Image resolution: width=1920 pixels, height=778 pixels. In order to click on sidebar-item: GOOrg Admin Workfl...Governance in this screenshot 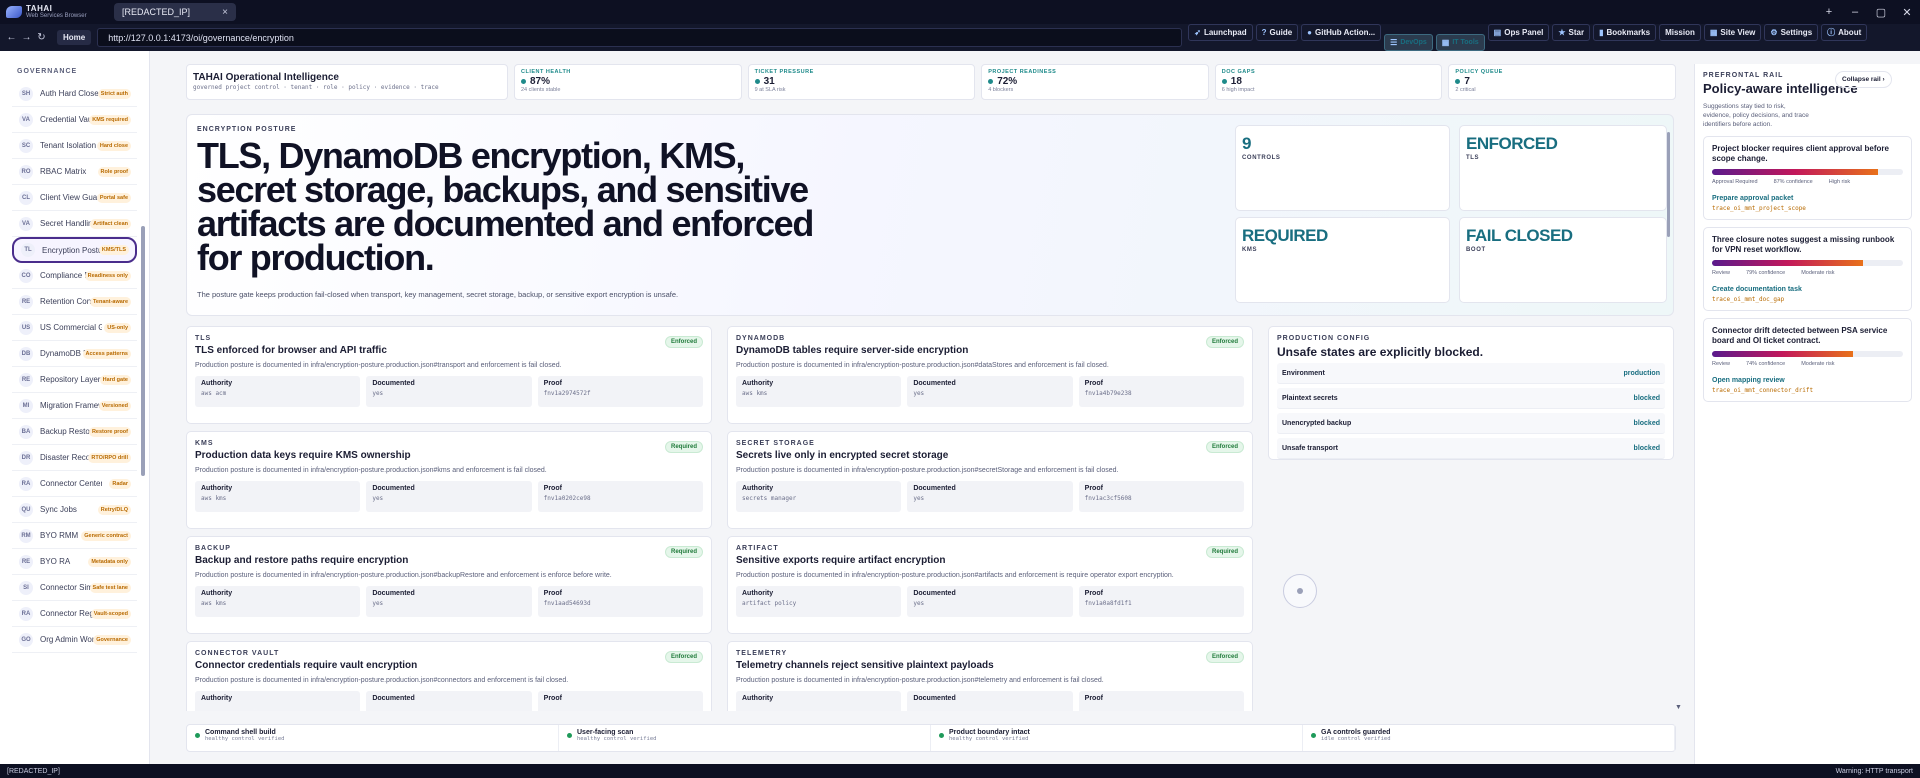, I will do `click(74, 640)`.